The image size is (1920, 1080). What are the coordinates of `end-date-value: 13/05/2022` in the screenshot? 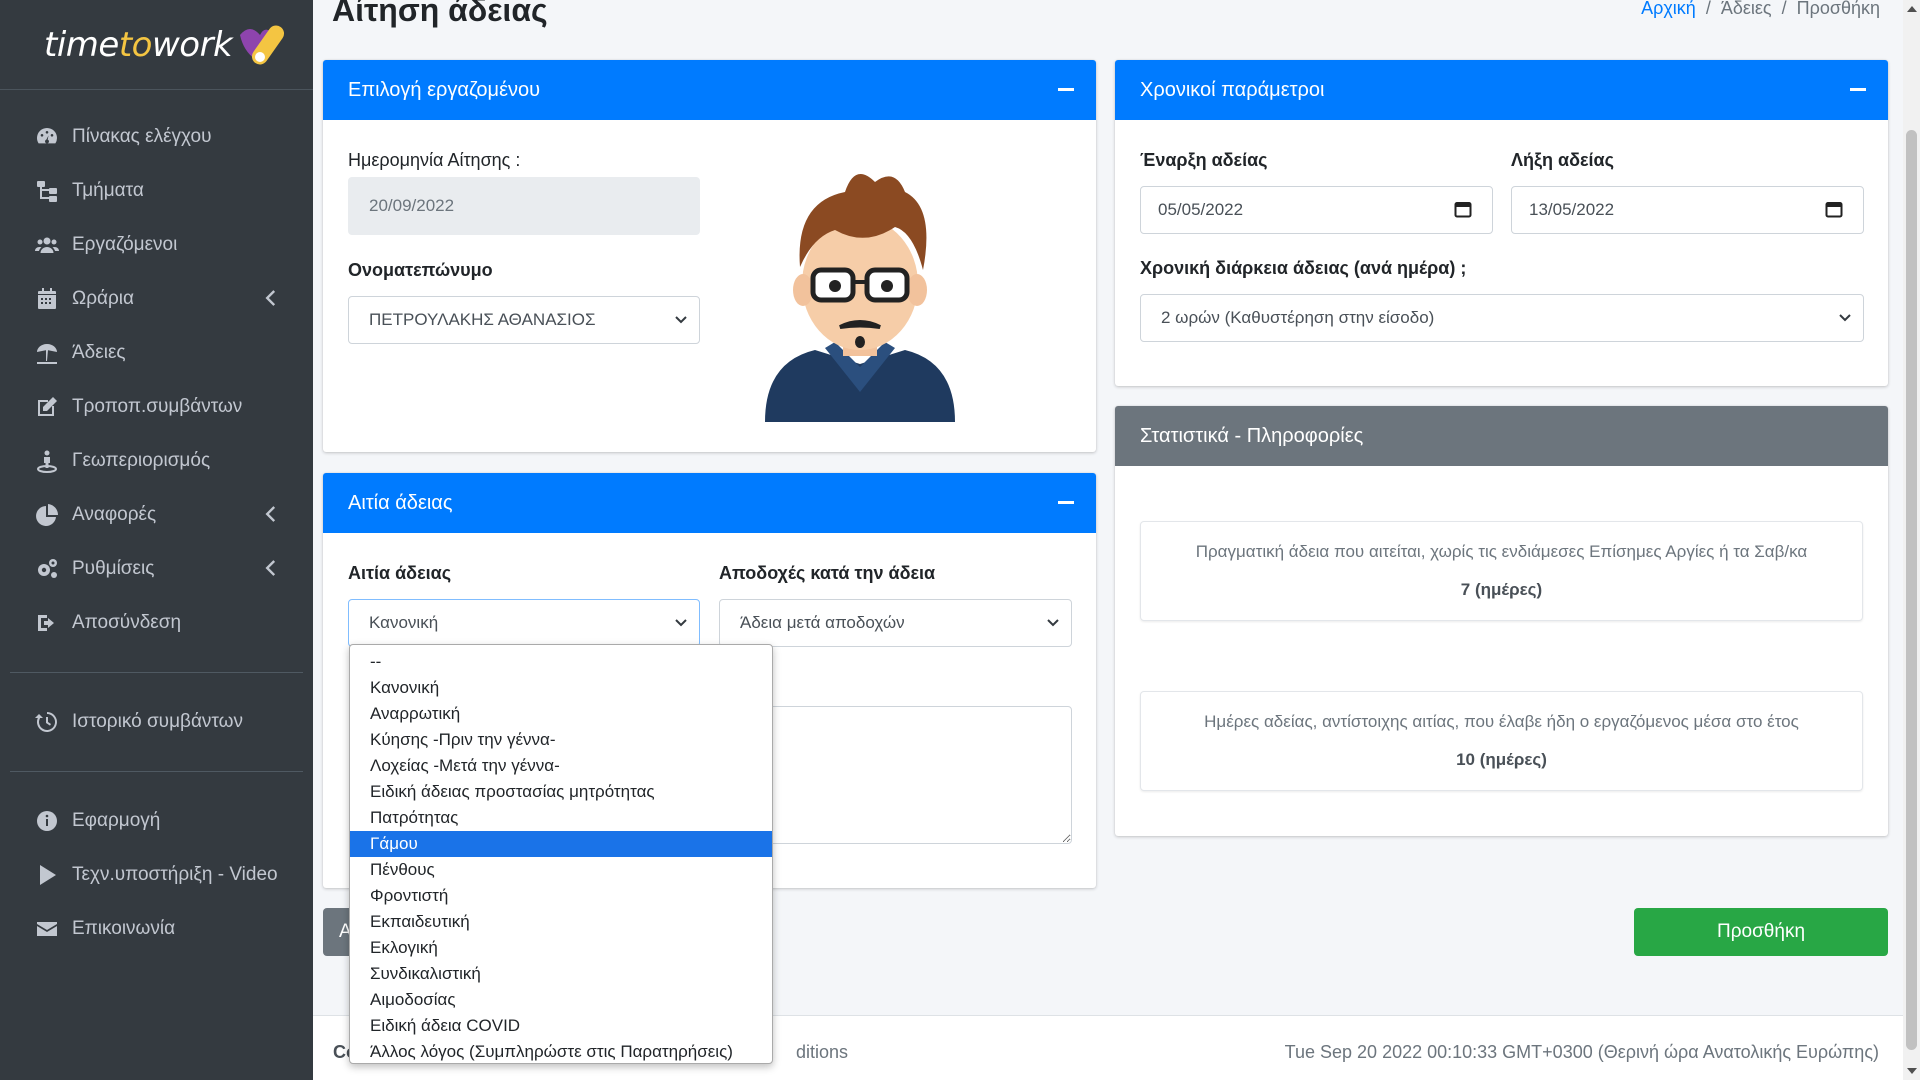 It's located at (1572, 209).